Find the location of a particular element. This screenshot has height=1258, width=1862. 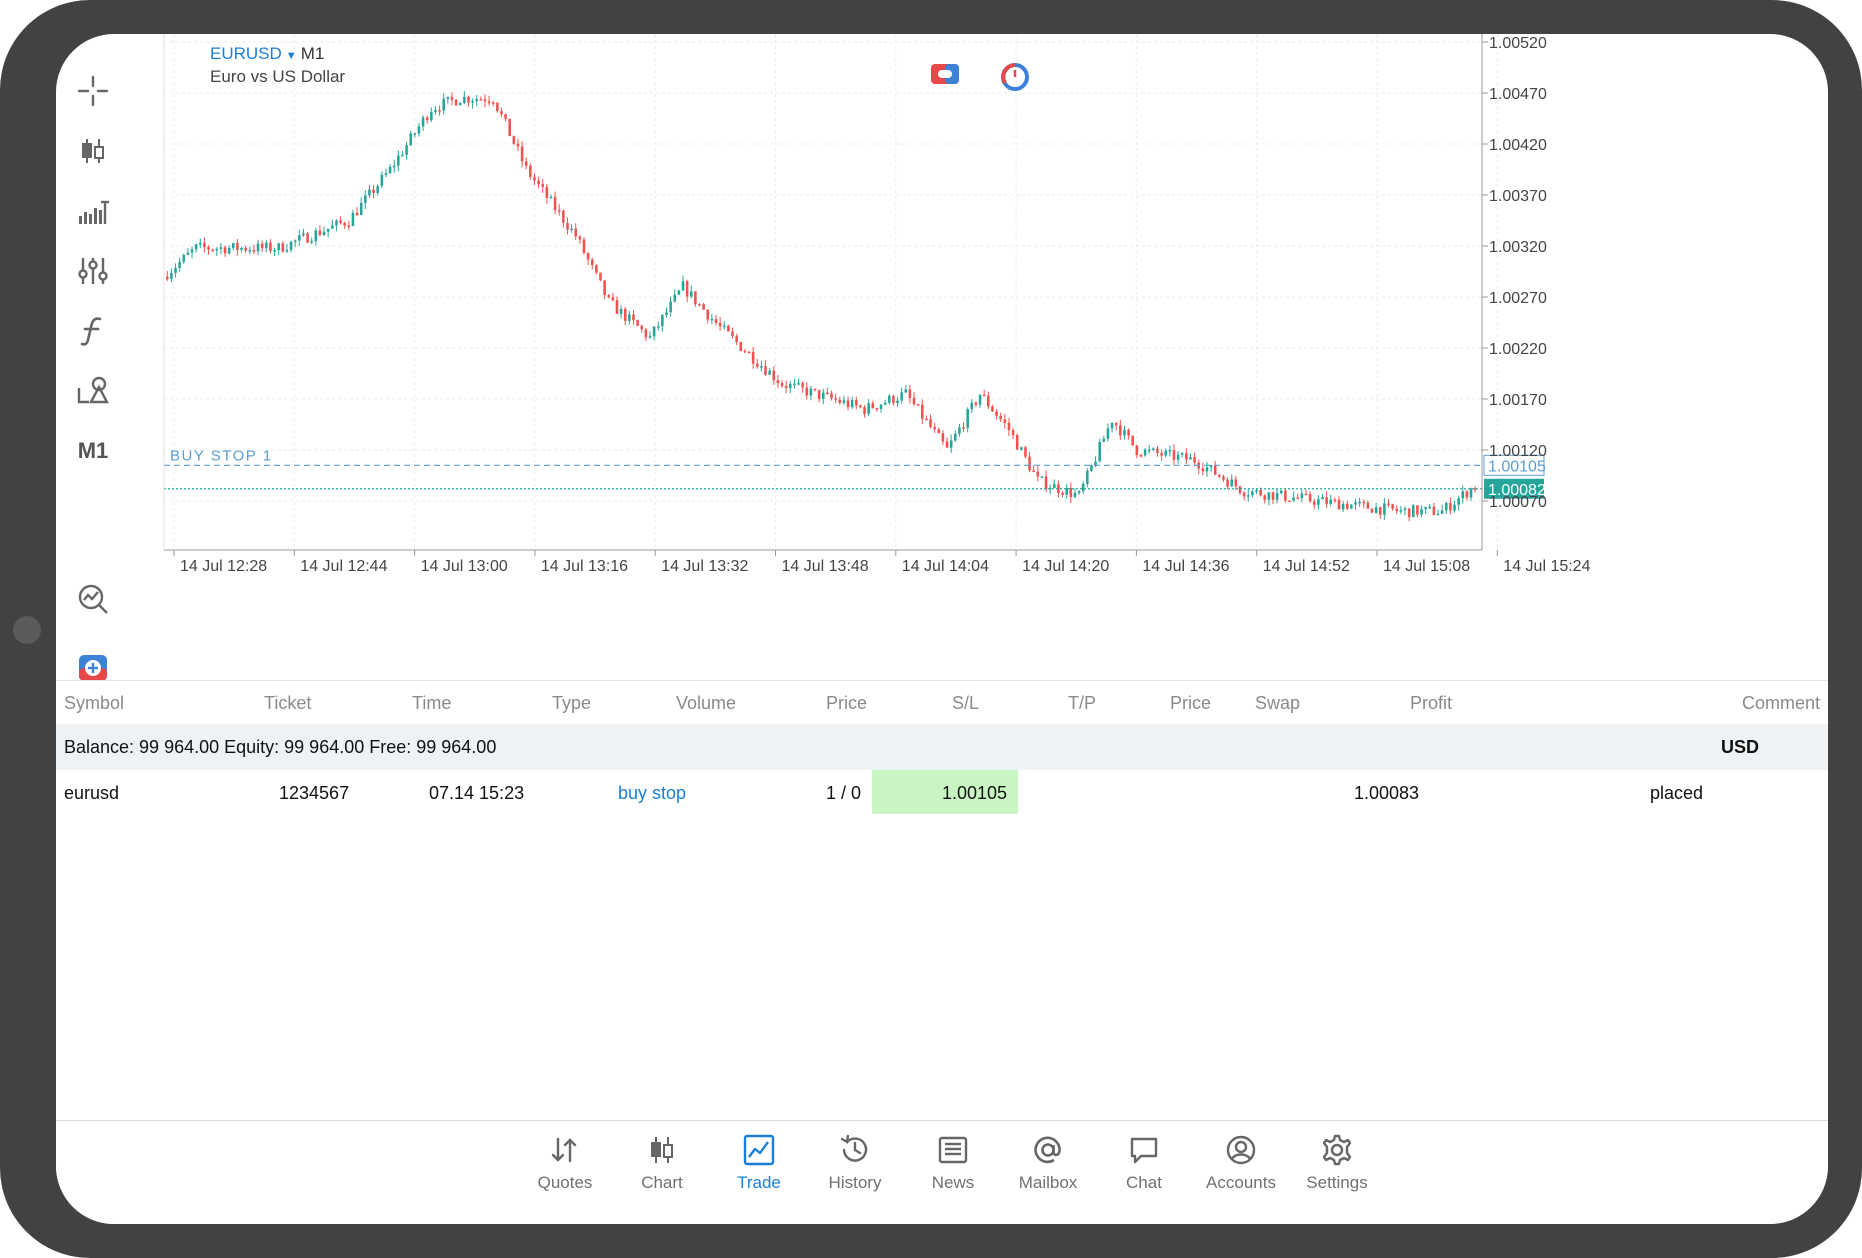

crosshair-icon is located at coordinates (93, 91).